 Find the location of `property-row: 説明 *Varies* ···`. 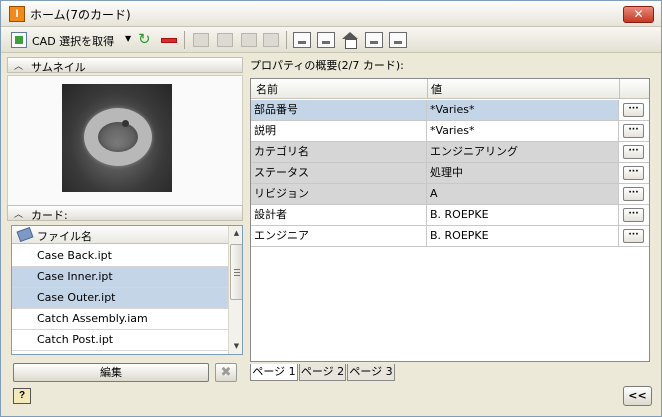

property-row: 説明 *Varies* ··· is located at coordinates (450, 131).